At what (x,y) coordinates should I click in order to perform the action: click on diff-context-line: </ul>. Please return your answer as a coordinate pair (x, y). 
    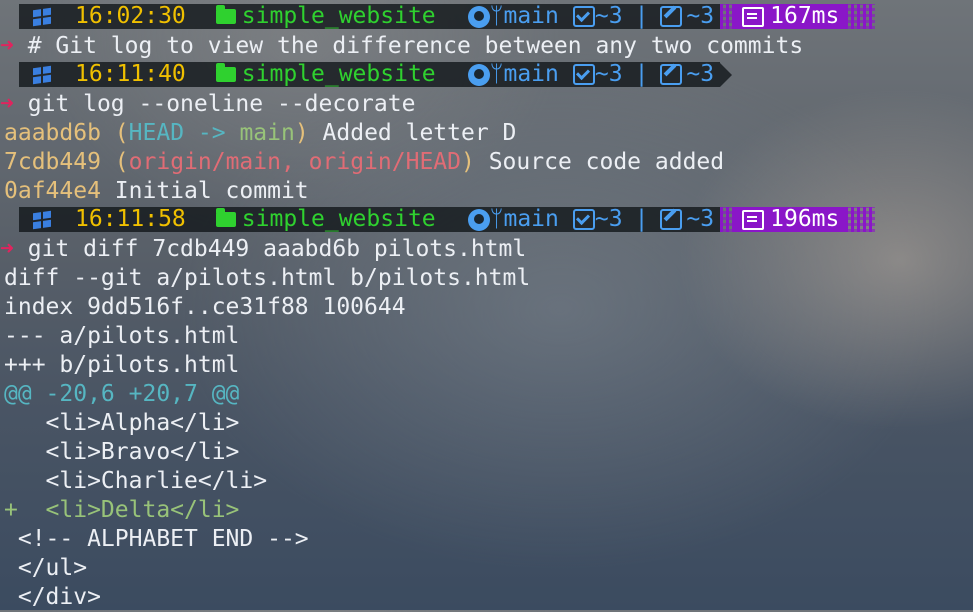
    Looking at the image, I should click on (46, 568).